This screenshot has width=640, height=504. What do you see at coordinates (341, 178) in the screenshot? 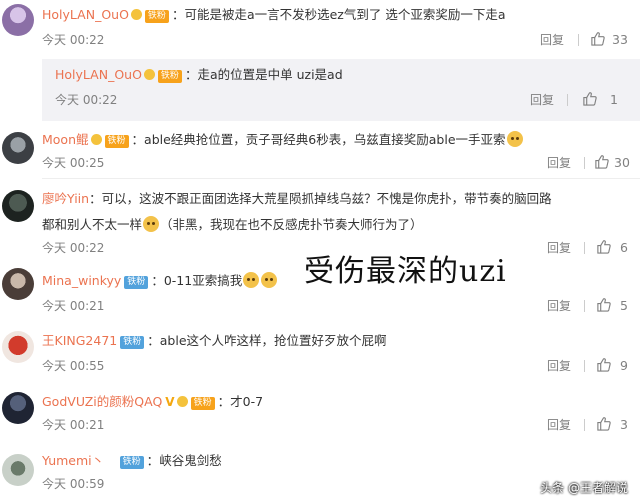
I see `divider-line` at bounding box center [341, 178].